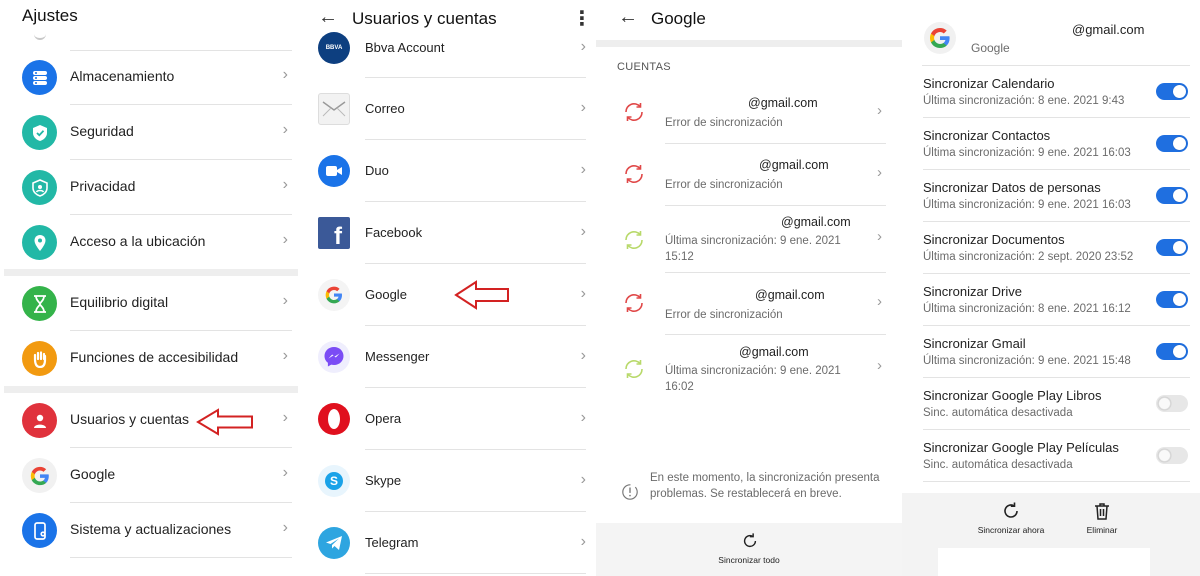  What do you see at coordinates (334, 419) in the screenshot?
I see `opera-icon` at bounding box center [334, 419].